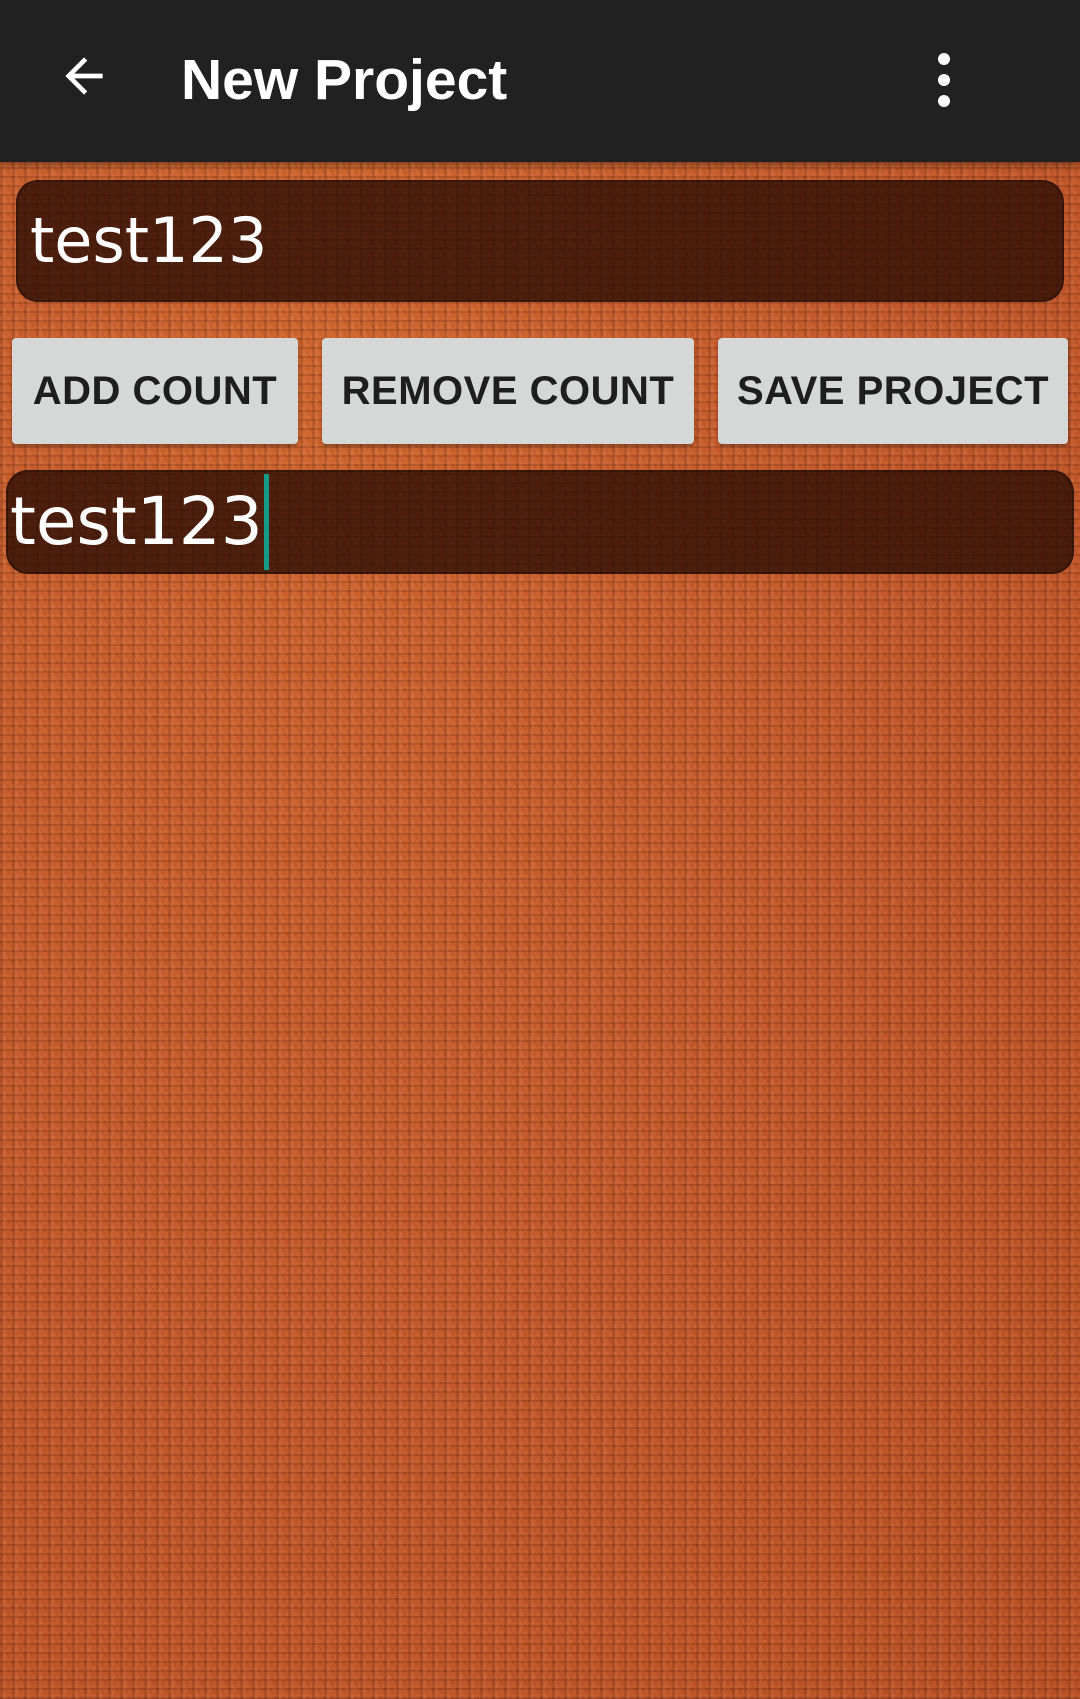 The height and width of the screenshot is (1699, 1080). I want to click on add-count-button: ADD COUNT, so click(155, 391).